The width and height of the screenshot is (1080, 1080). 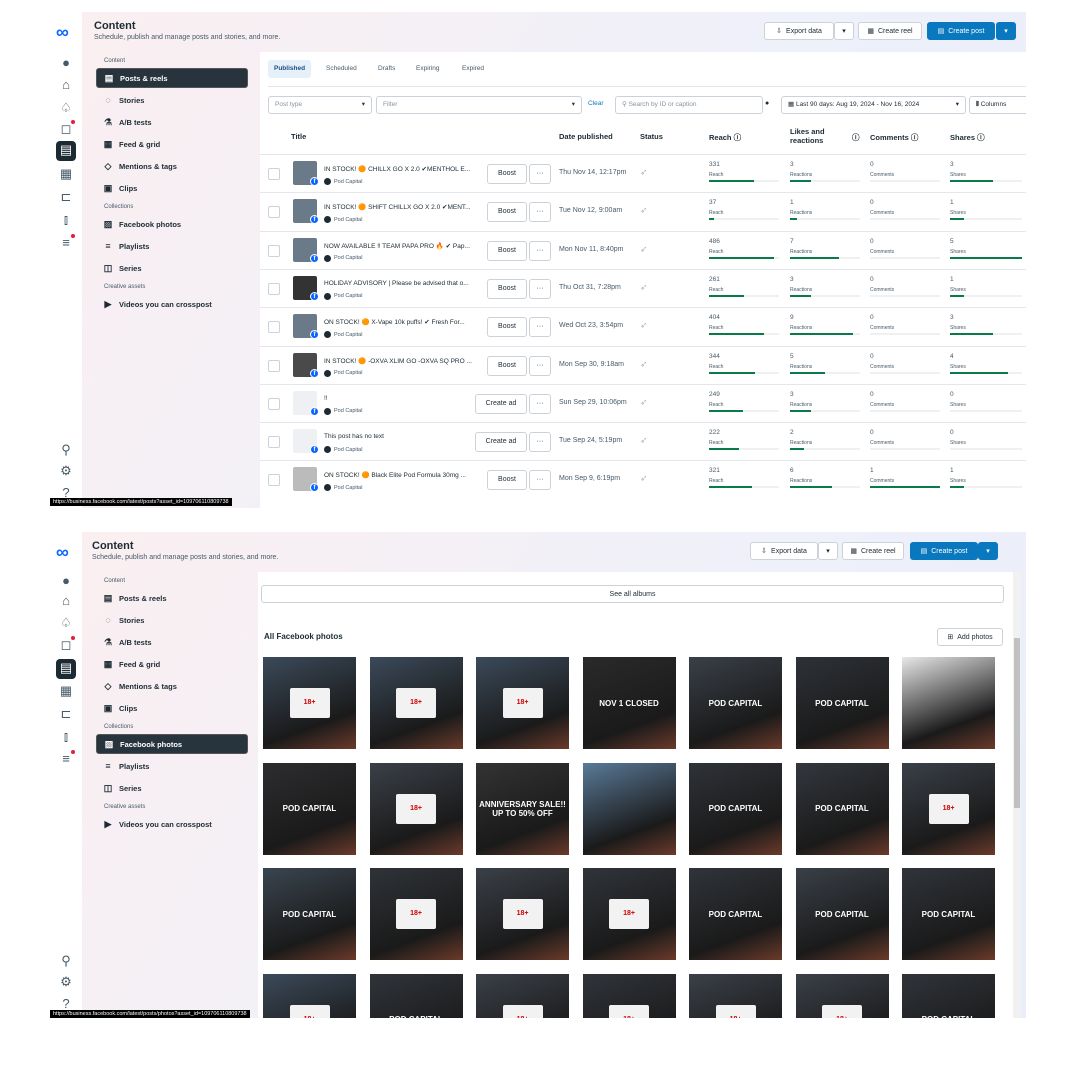 I want to click on sidebar-item-feed-grid: ▦ Feed & grid, so click(x=172, y=664).